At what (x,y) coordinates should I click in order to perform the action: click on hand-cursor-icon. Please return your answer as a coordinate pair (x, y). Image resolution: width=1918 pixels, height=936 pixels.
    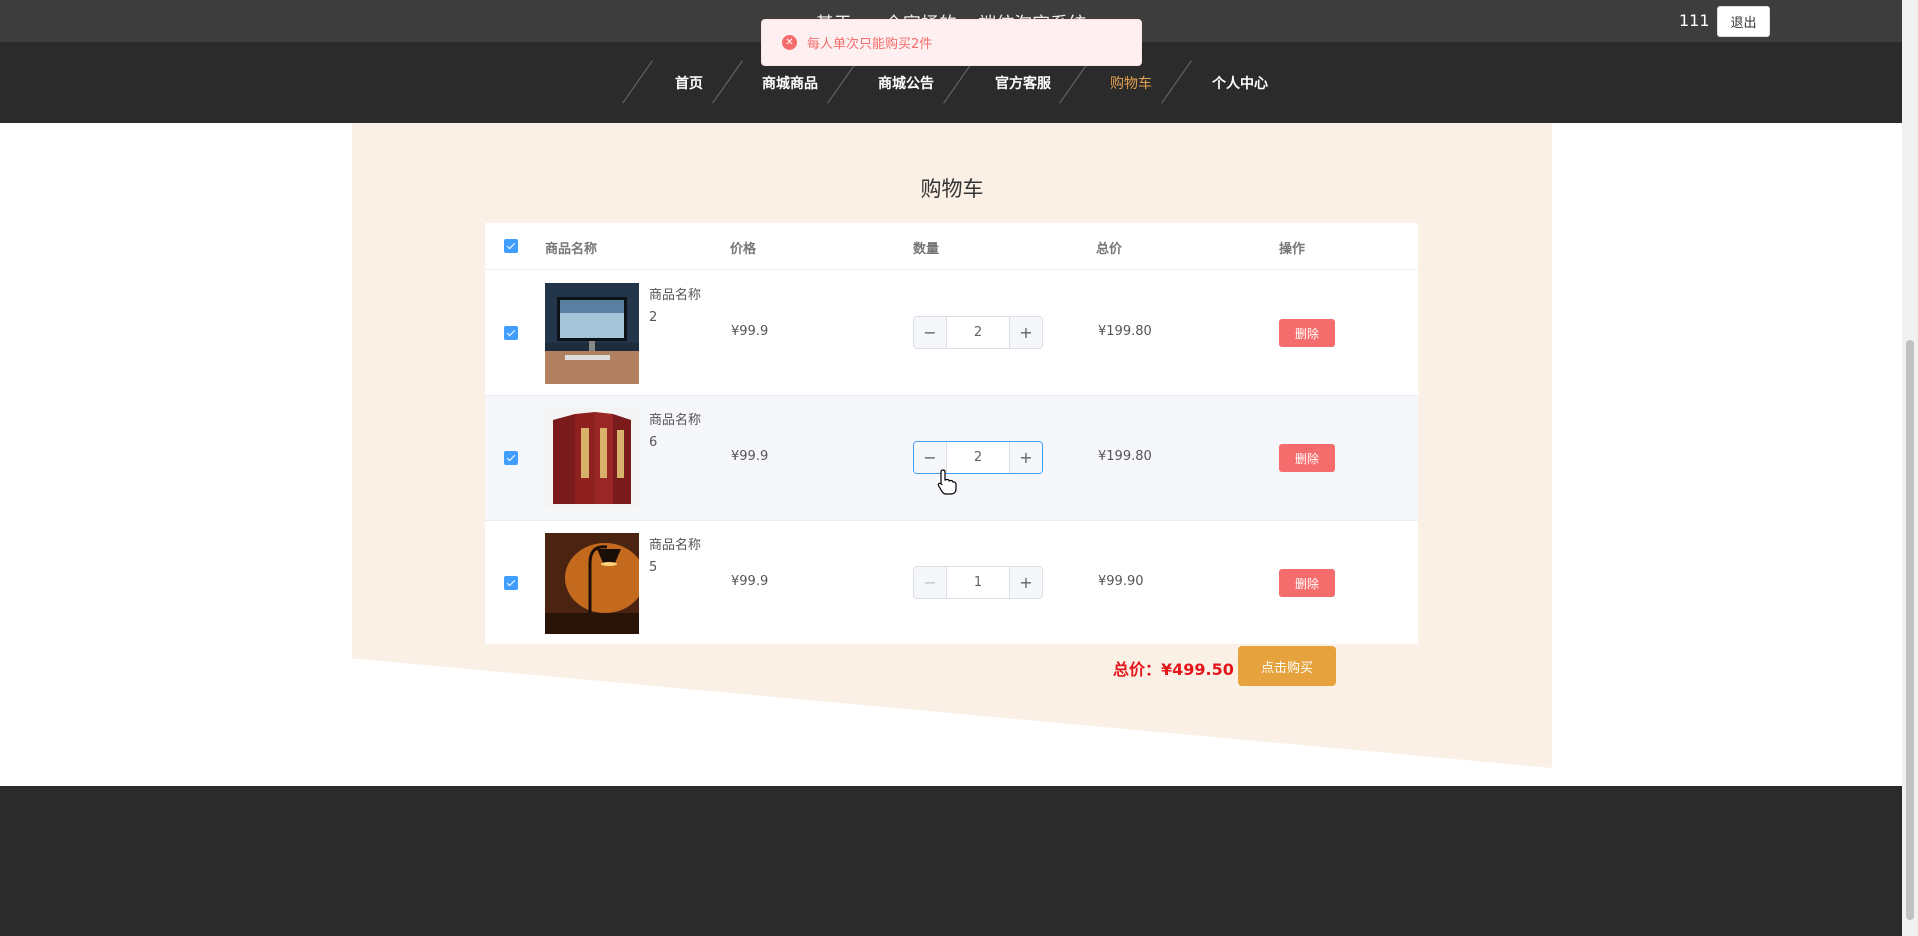
    Looking at the image, I should click on (947, 482).